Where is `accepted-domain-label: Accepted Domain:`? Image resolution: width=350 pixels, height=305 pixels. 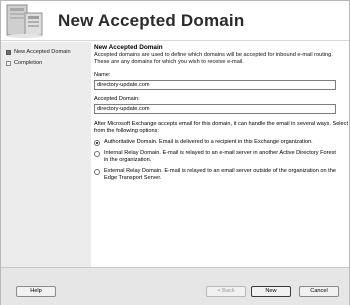 accepted-domain-label: Accepted Domain: is located at coordinates (117, 99).